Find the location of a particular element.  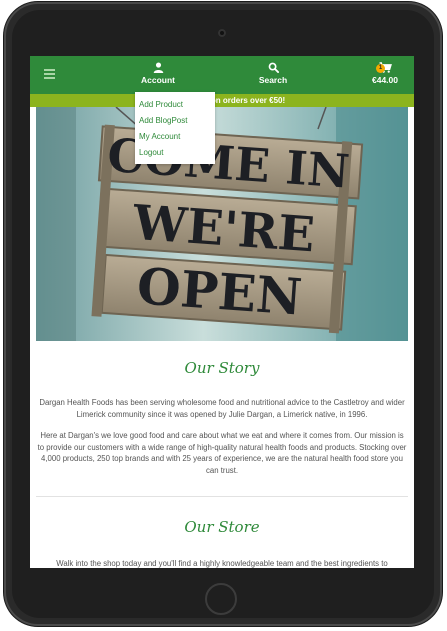

user-icon is located at coordinates (158, 67).